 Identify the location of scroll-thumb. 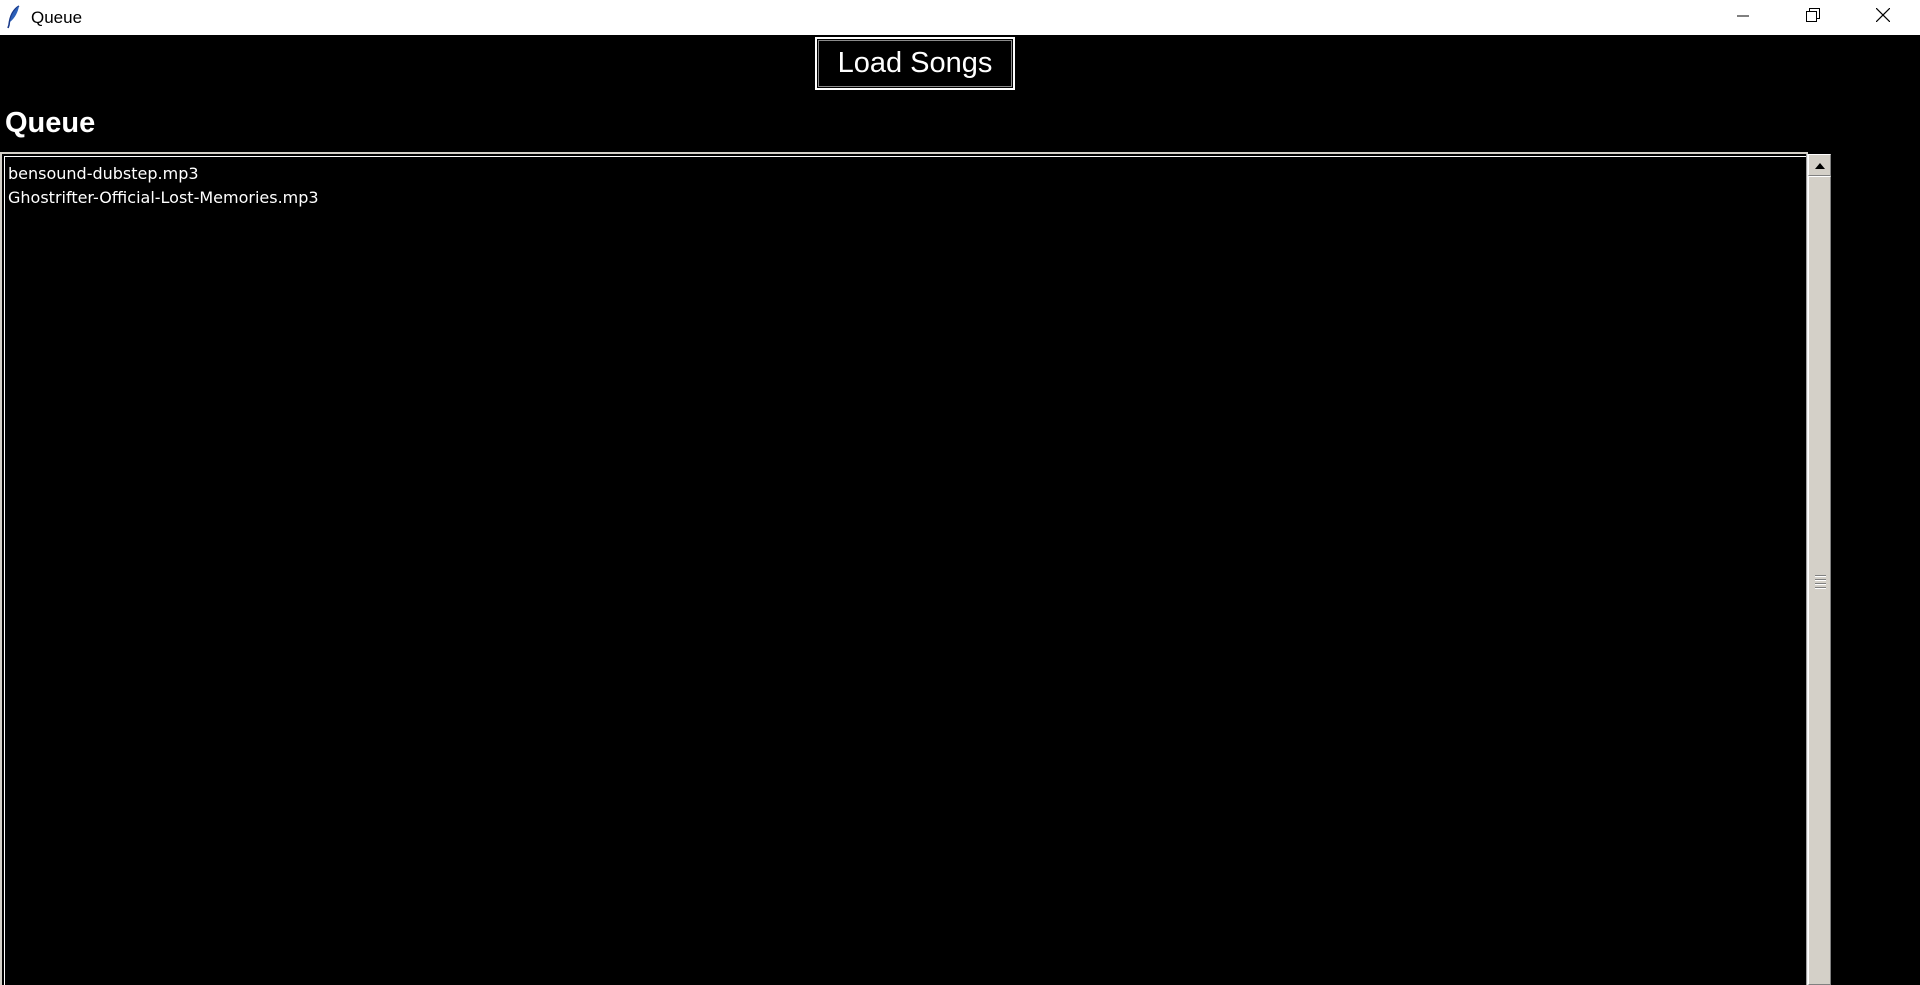
(1819, 580).